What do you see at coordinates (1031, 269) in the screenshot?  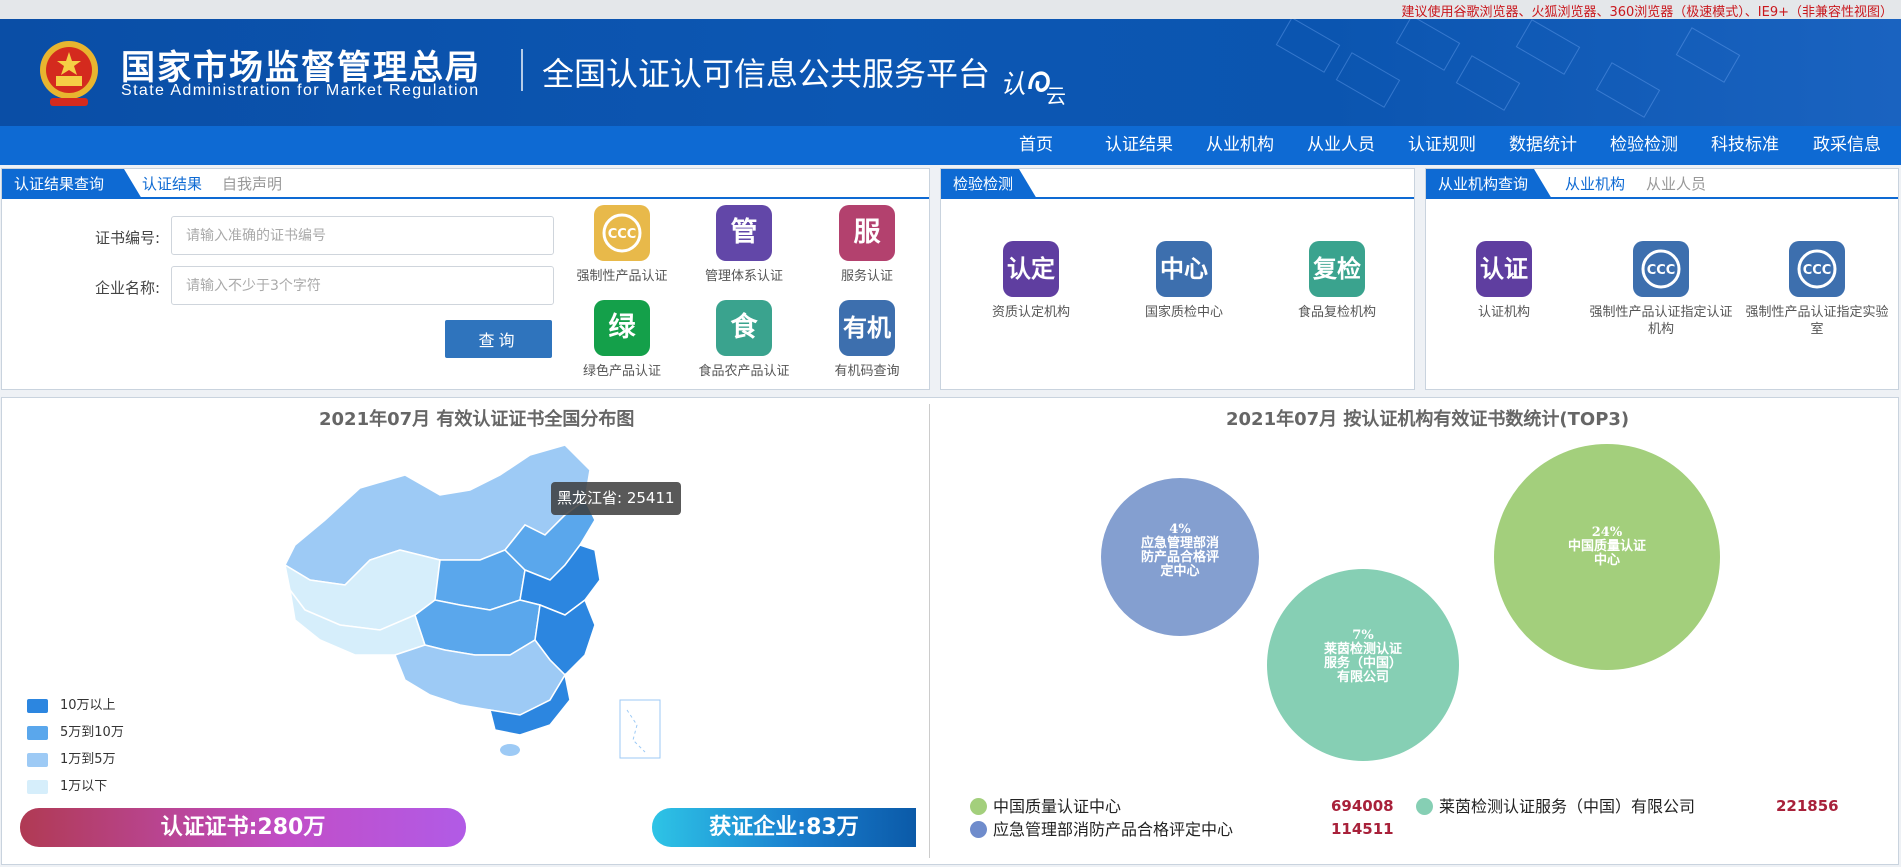 I see `qualification-icon: 认定` at bounding box center [1031, 269].